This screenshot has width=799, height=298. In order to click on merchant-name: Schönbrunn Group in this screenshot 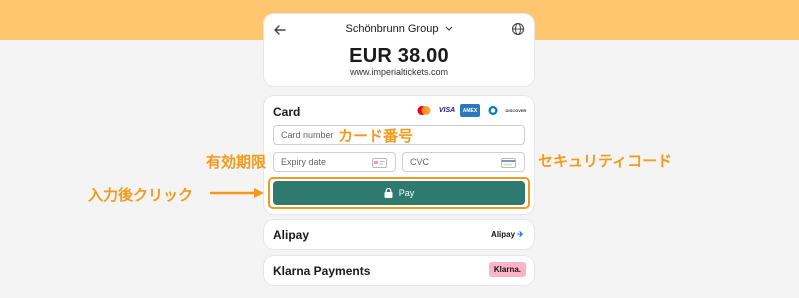, I will do `click(392, 29)`.